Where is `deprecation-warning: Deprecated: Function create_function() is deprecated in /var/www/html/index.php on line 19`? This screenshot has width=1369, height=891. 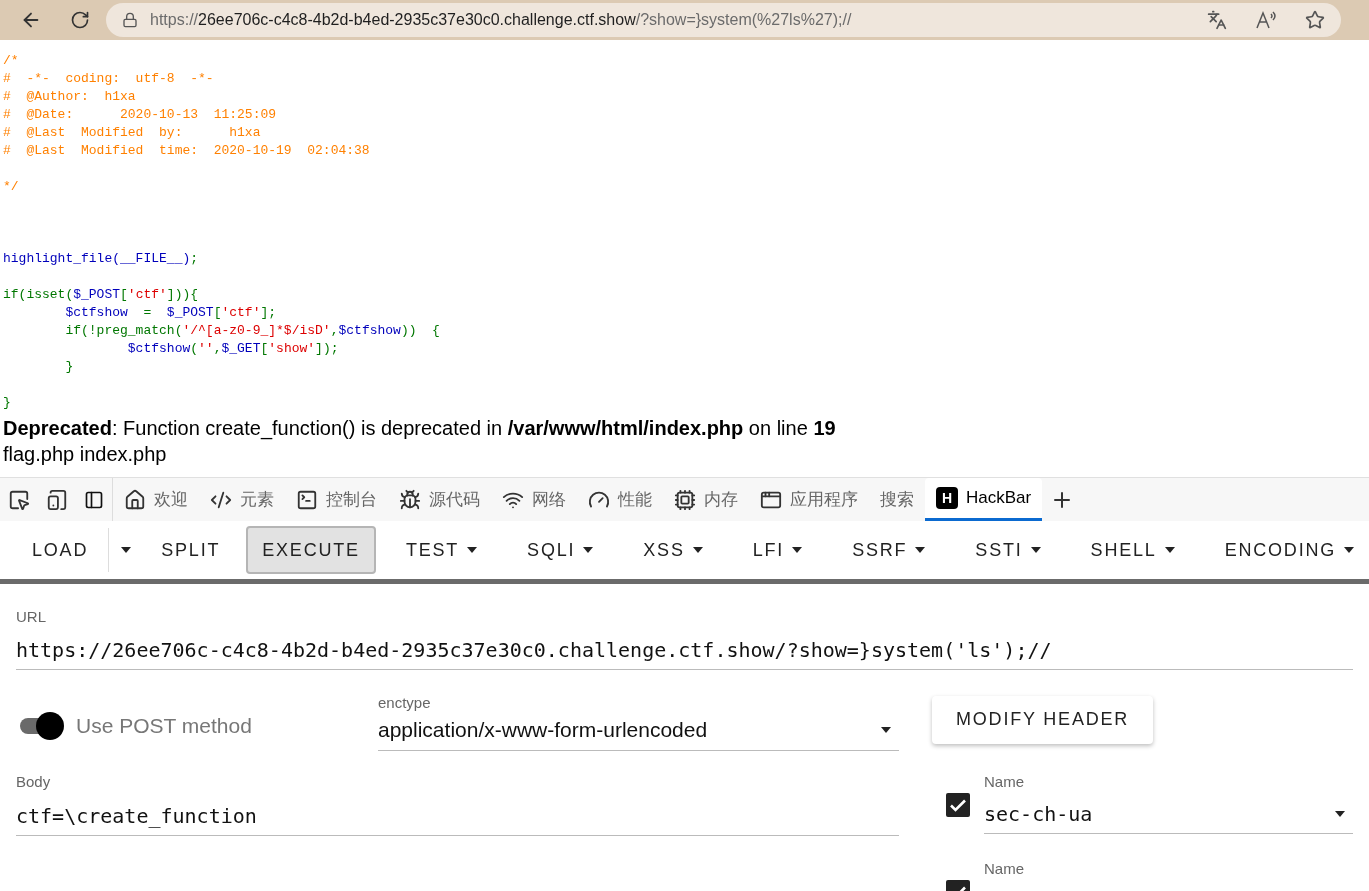
deprecation-warning: Deprecated: Function create_function() is deprecated in /var/www/html/index.php on line 19 is located at coordinates (419, 428).